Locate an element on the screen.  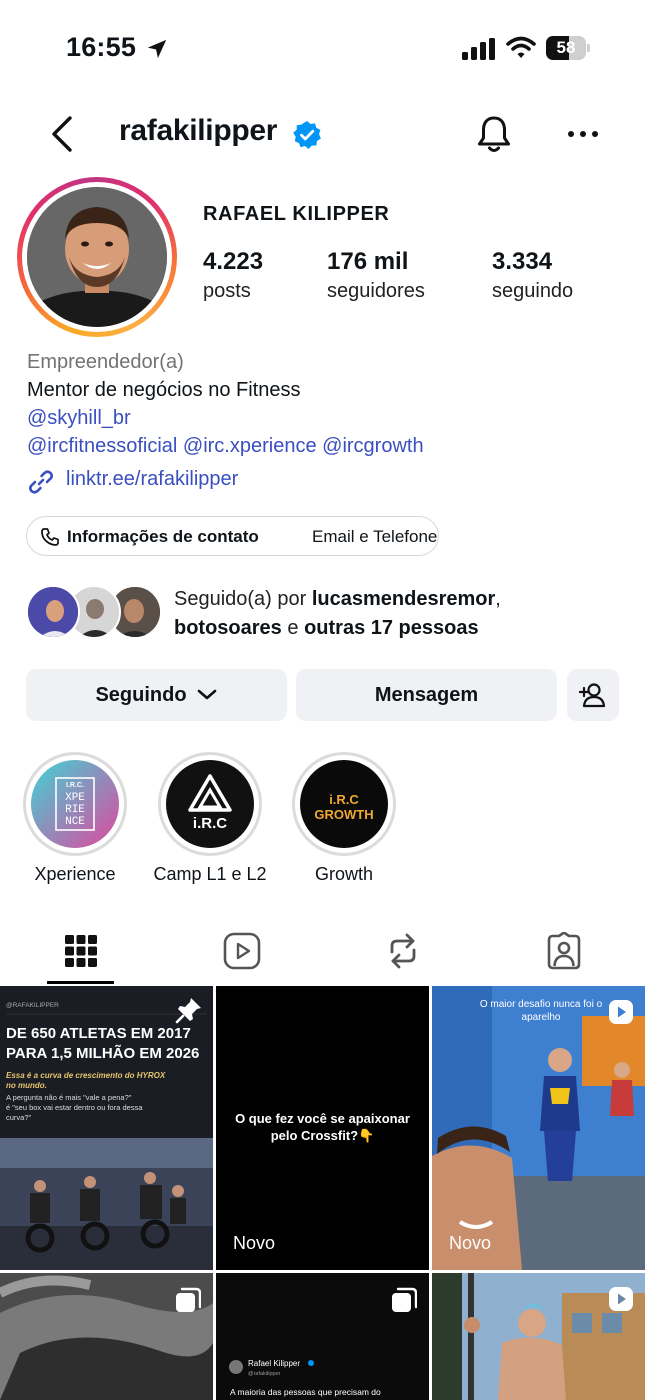
link-chain-icon is located at coordinates (41, 482).